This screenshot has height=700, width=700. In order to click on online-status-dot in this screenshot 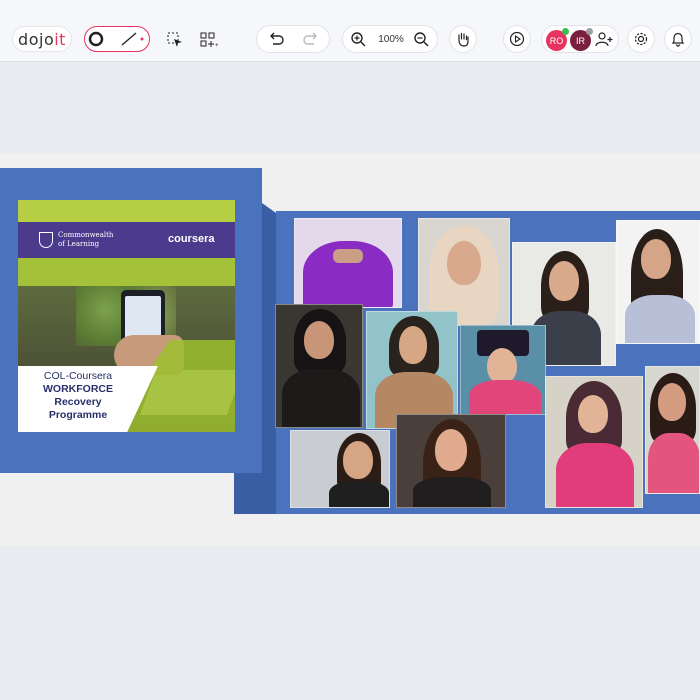, I will do `click(565, 31)`.